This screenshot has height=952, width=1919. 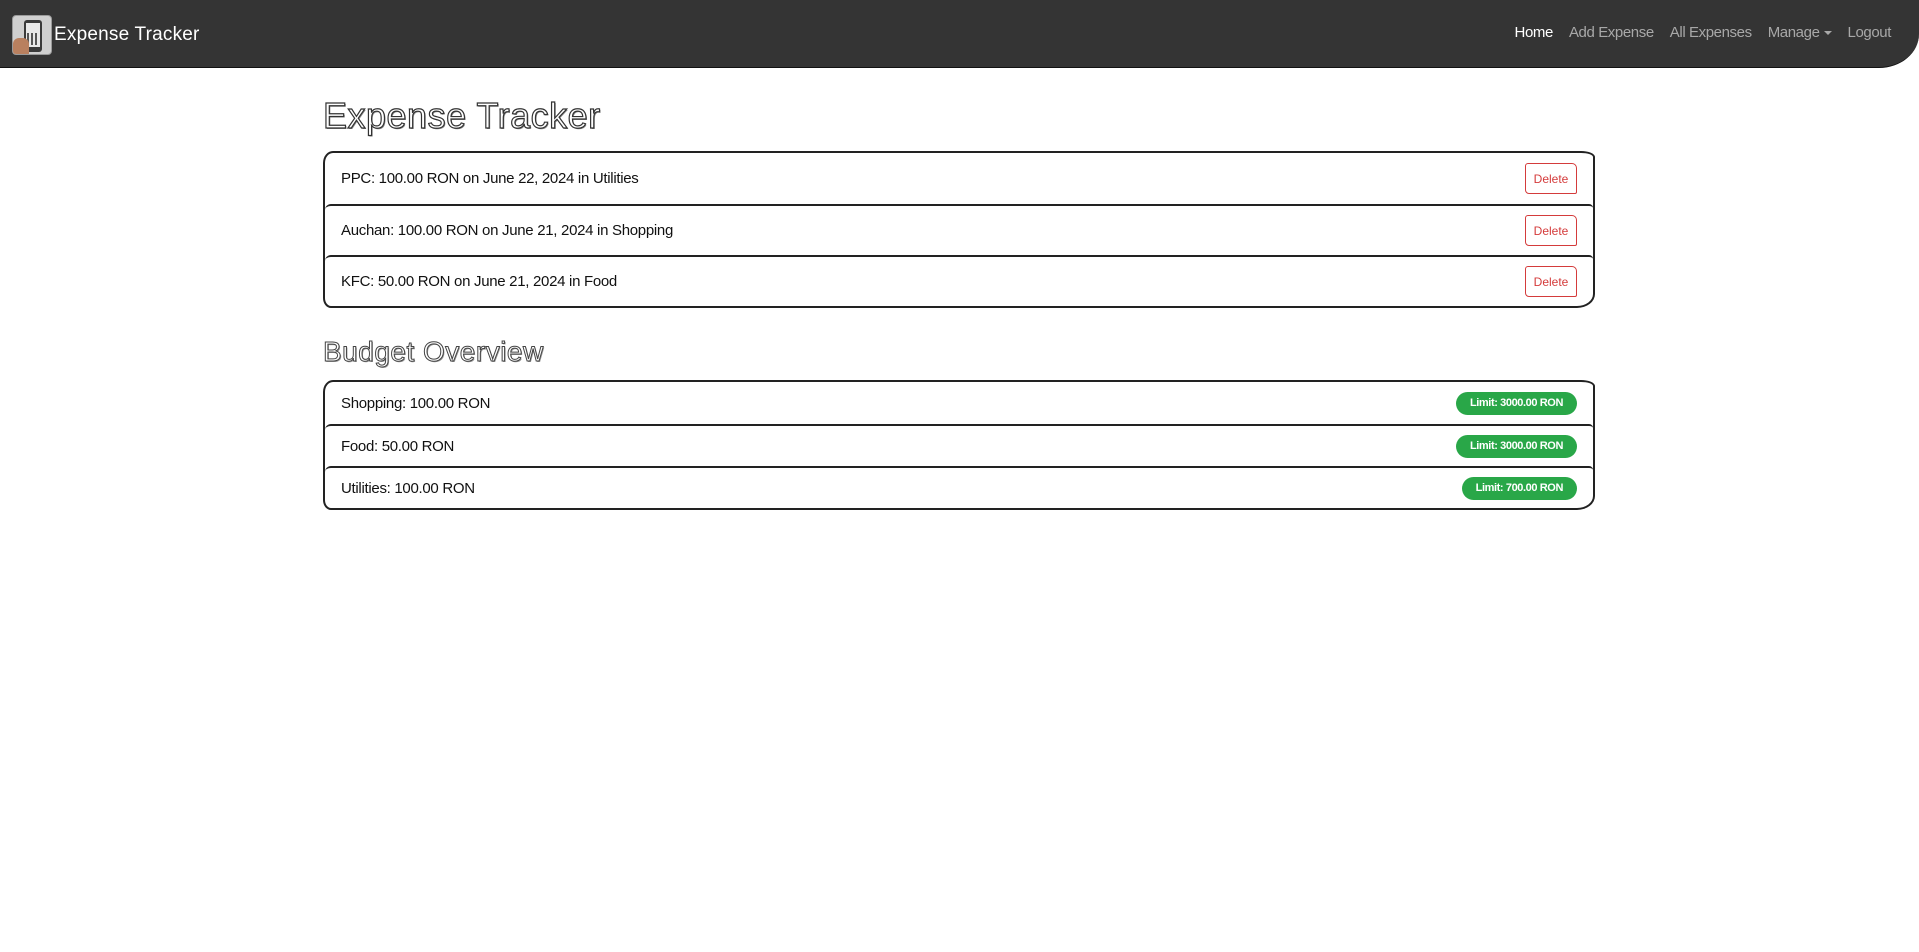 I want to click on limit-badge: Limit: 700.00 RON, so click(x=1519, y=488).